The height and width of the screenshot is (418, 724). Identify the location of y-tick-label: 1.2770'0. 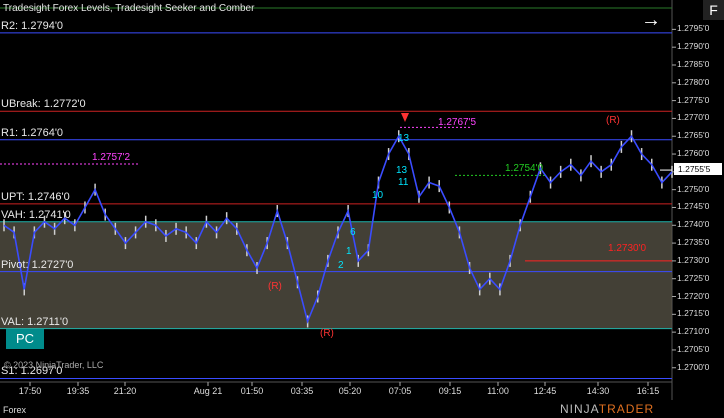
(693, 117).